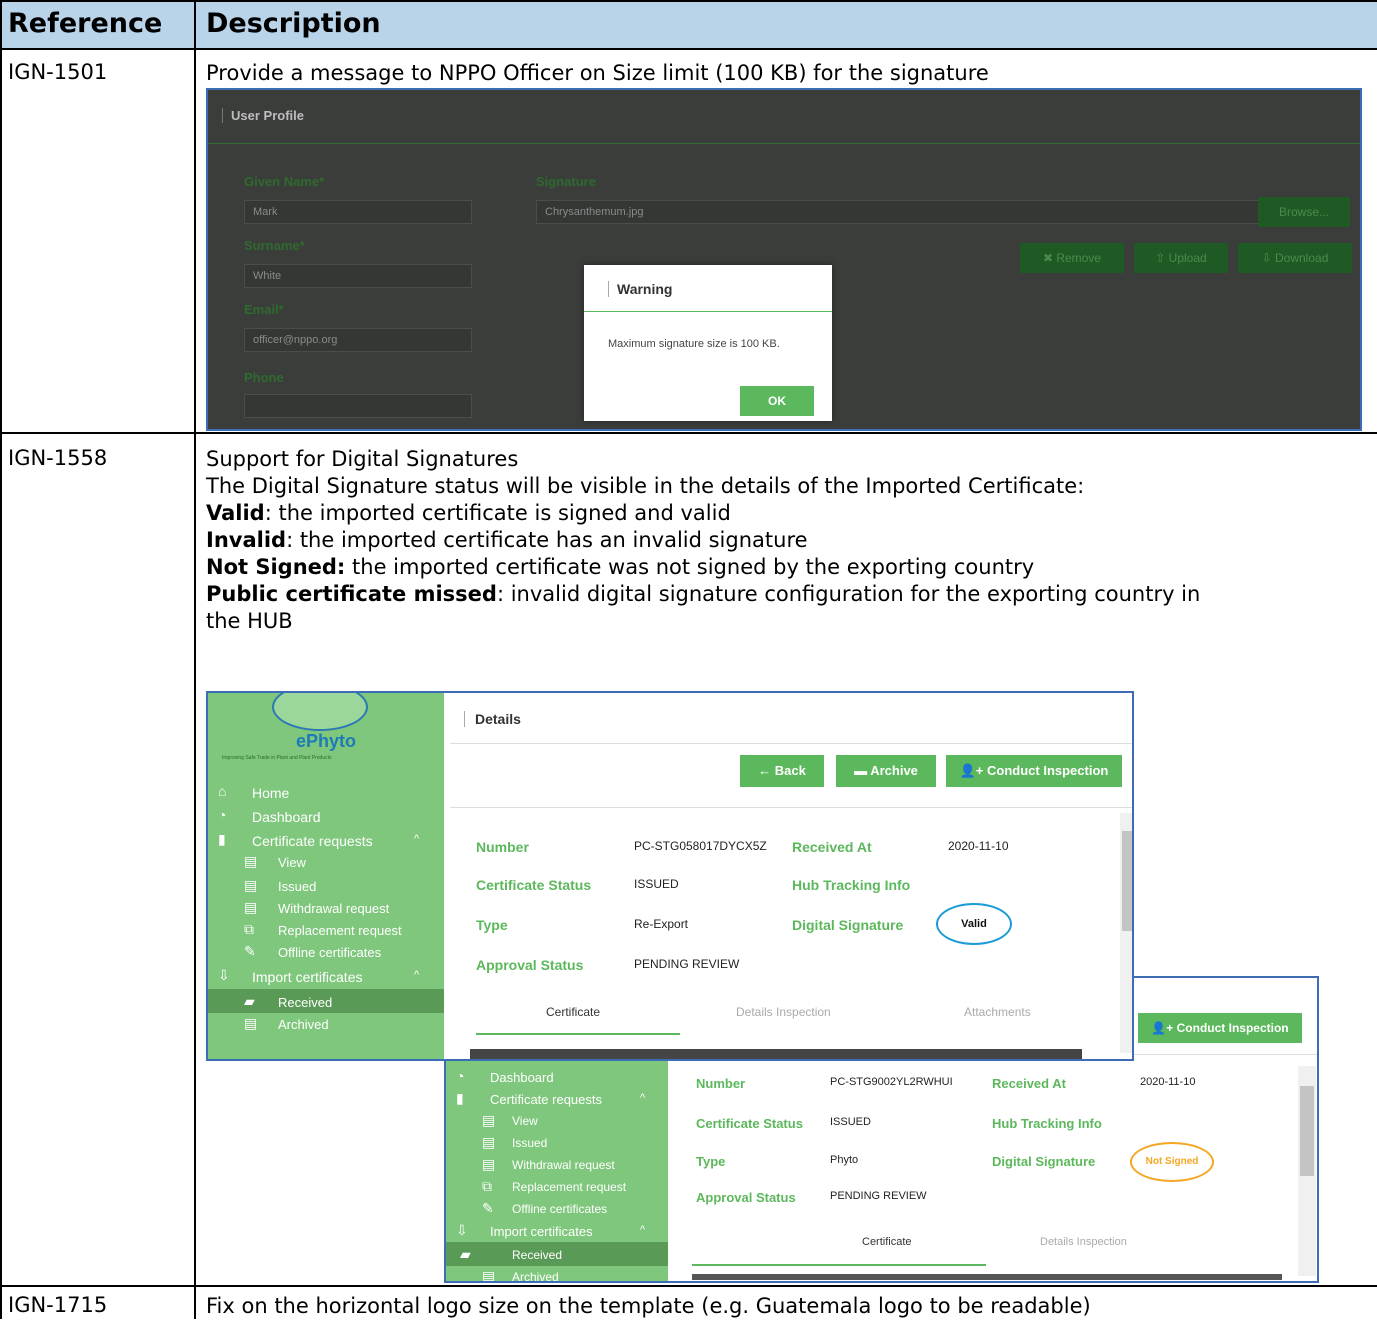 The image size is (1377, 1320). What do you see at coordinates (320, 712) in the screenshot?
I see `ephyto-logo-graphic` at bounding box center [320, 712].